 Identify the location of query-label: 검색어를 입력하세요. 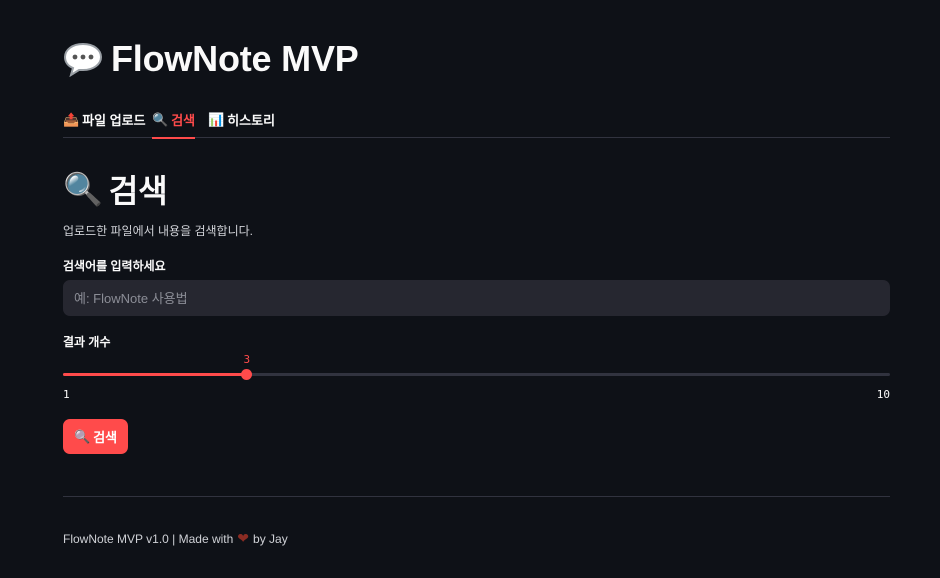
(114, 266).